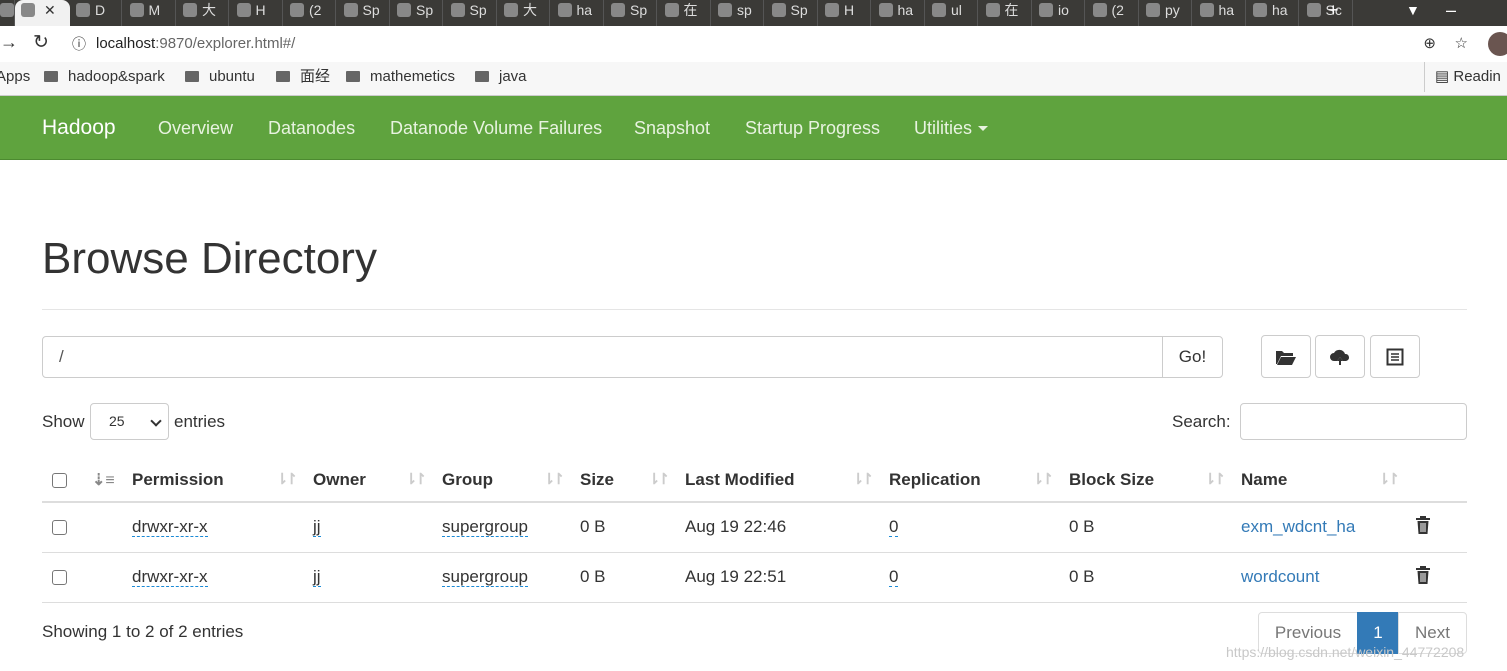 The width and height of the screenshot is (1507, 671). Describe the element at coordinates (771, 44) in the screenshot. I see `address-bar: ⓘ localhost:9870/explorer.html#/ ⊕ ☆` at that location.